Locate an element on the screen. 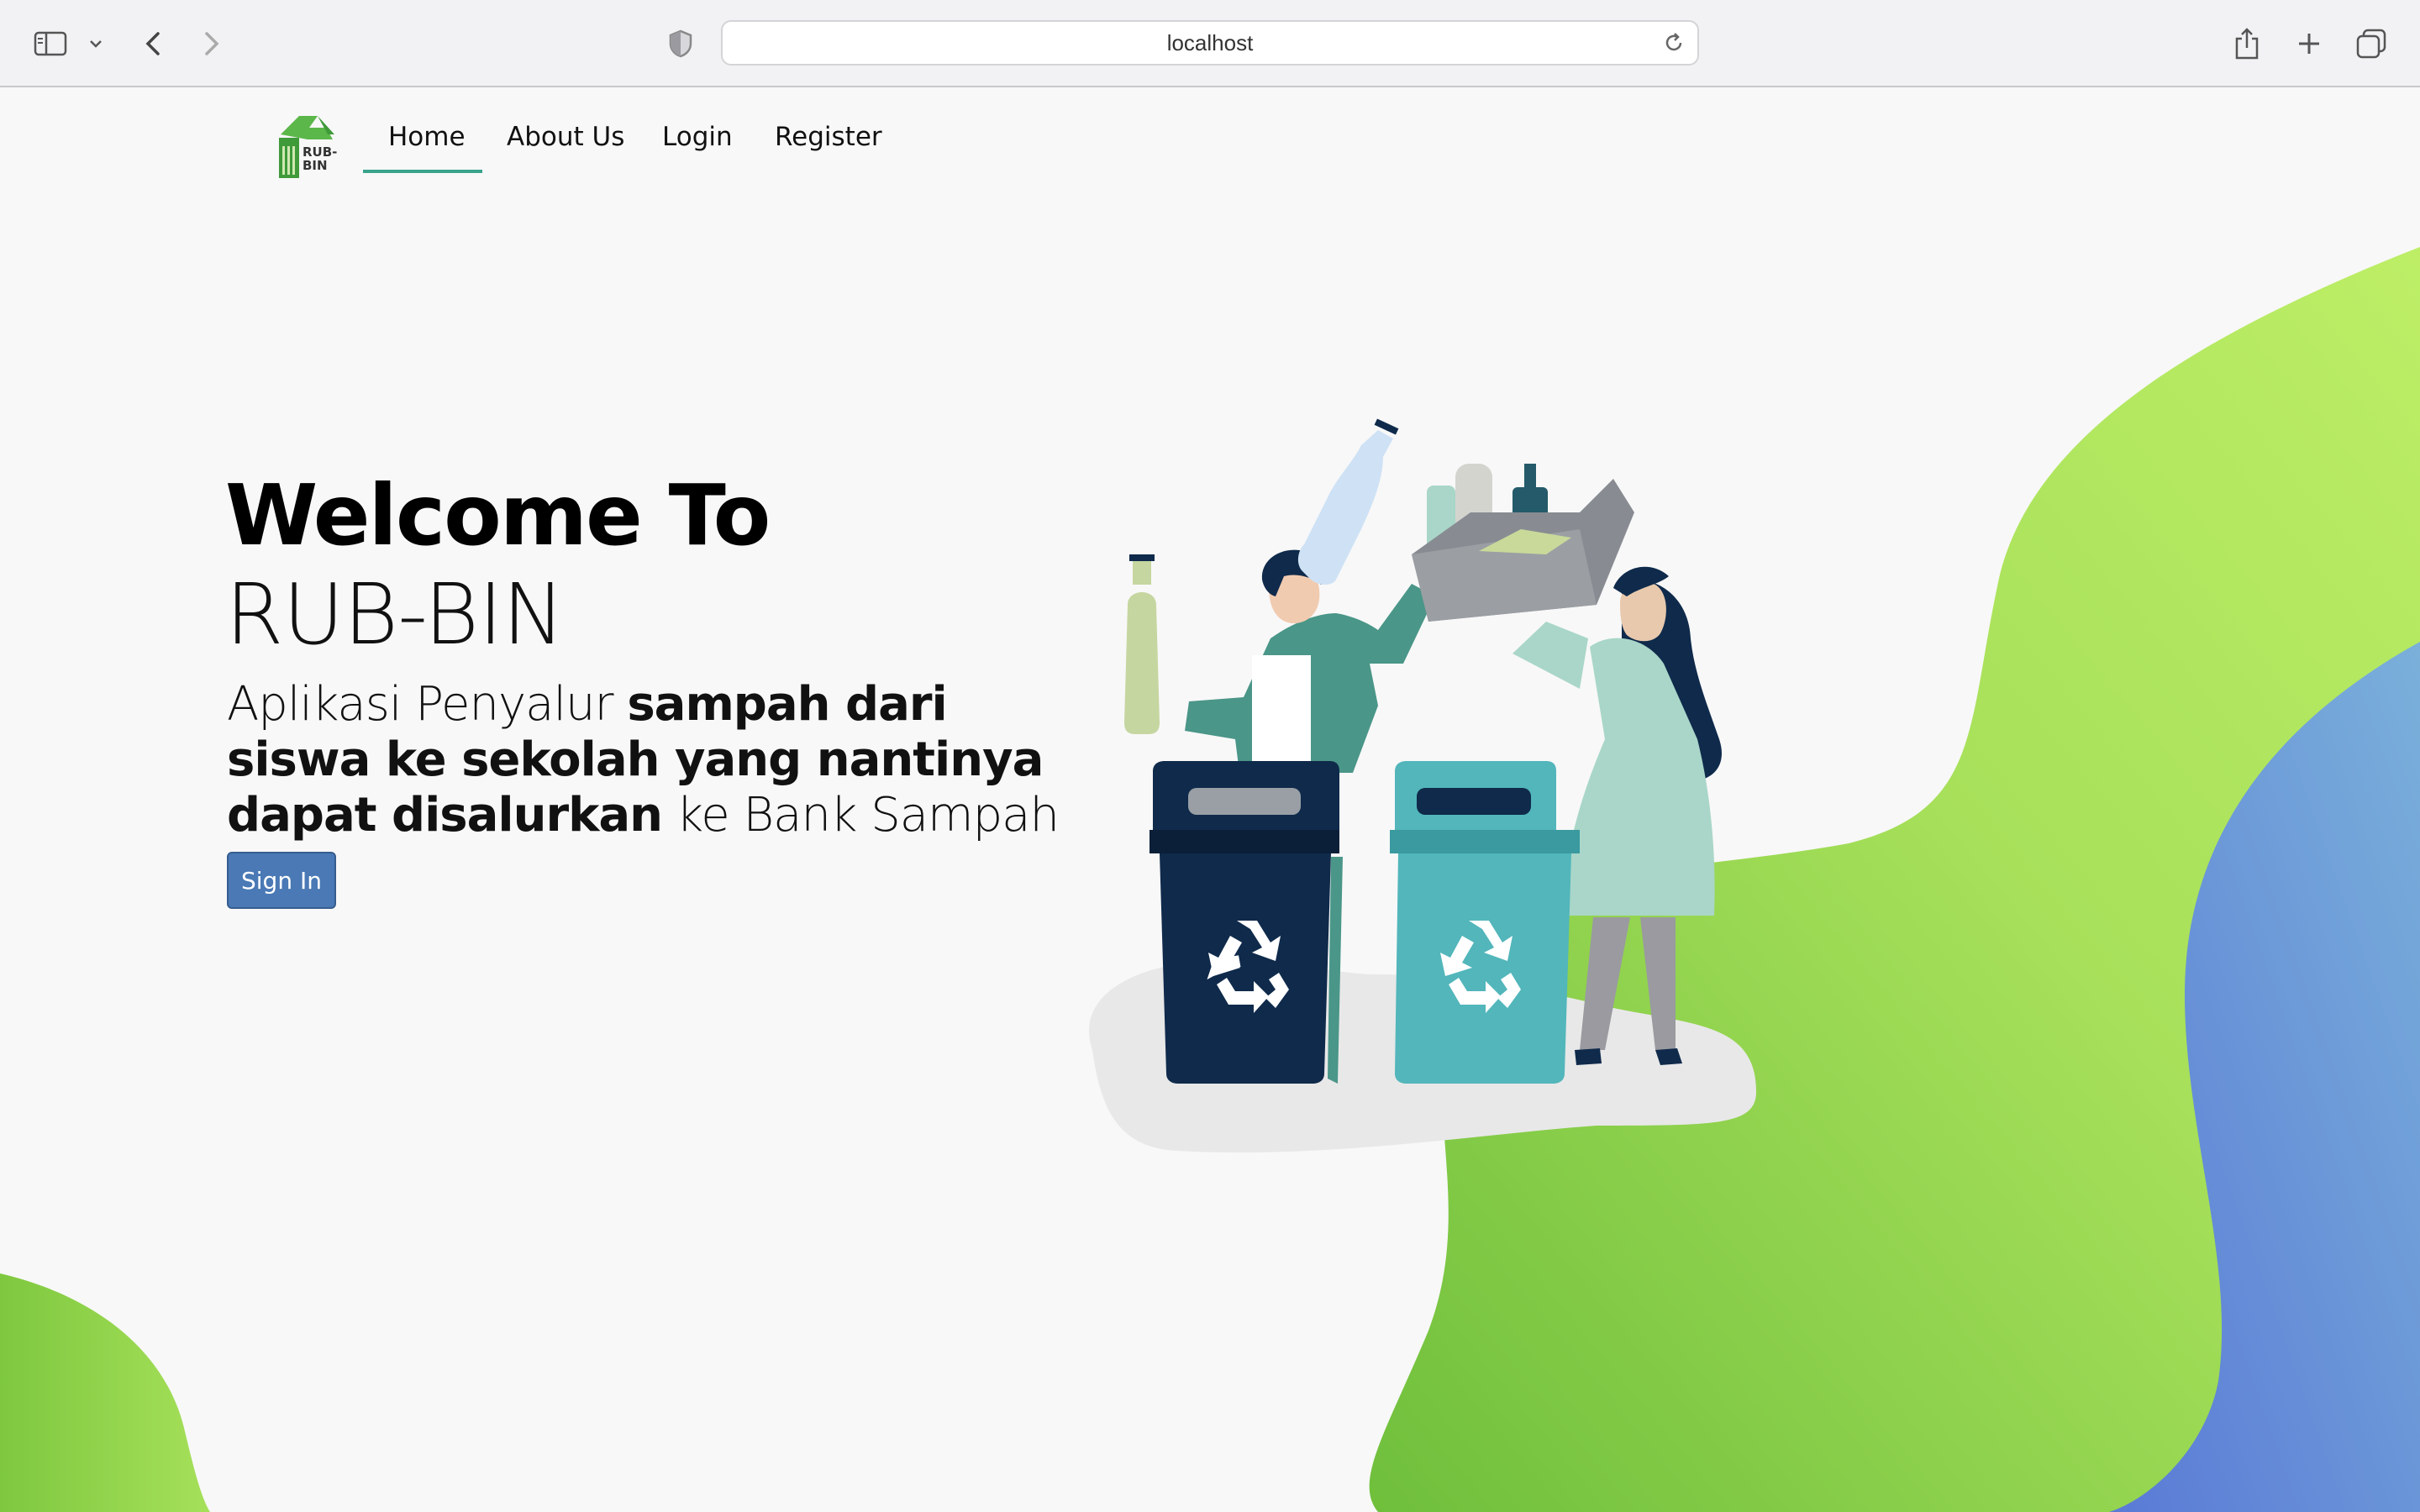 The width and height of the screenshot is (2420, 1512). nav-home: Home is located at coordinates (427, 137).